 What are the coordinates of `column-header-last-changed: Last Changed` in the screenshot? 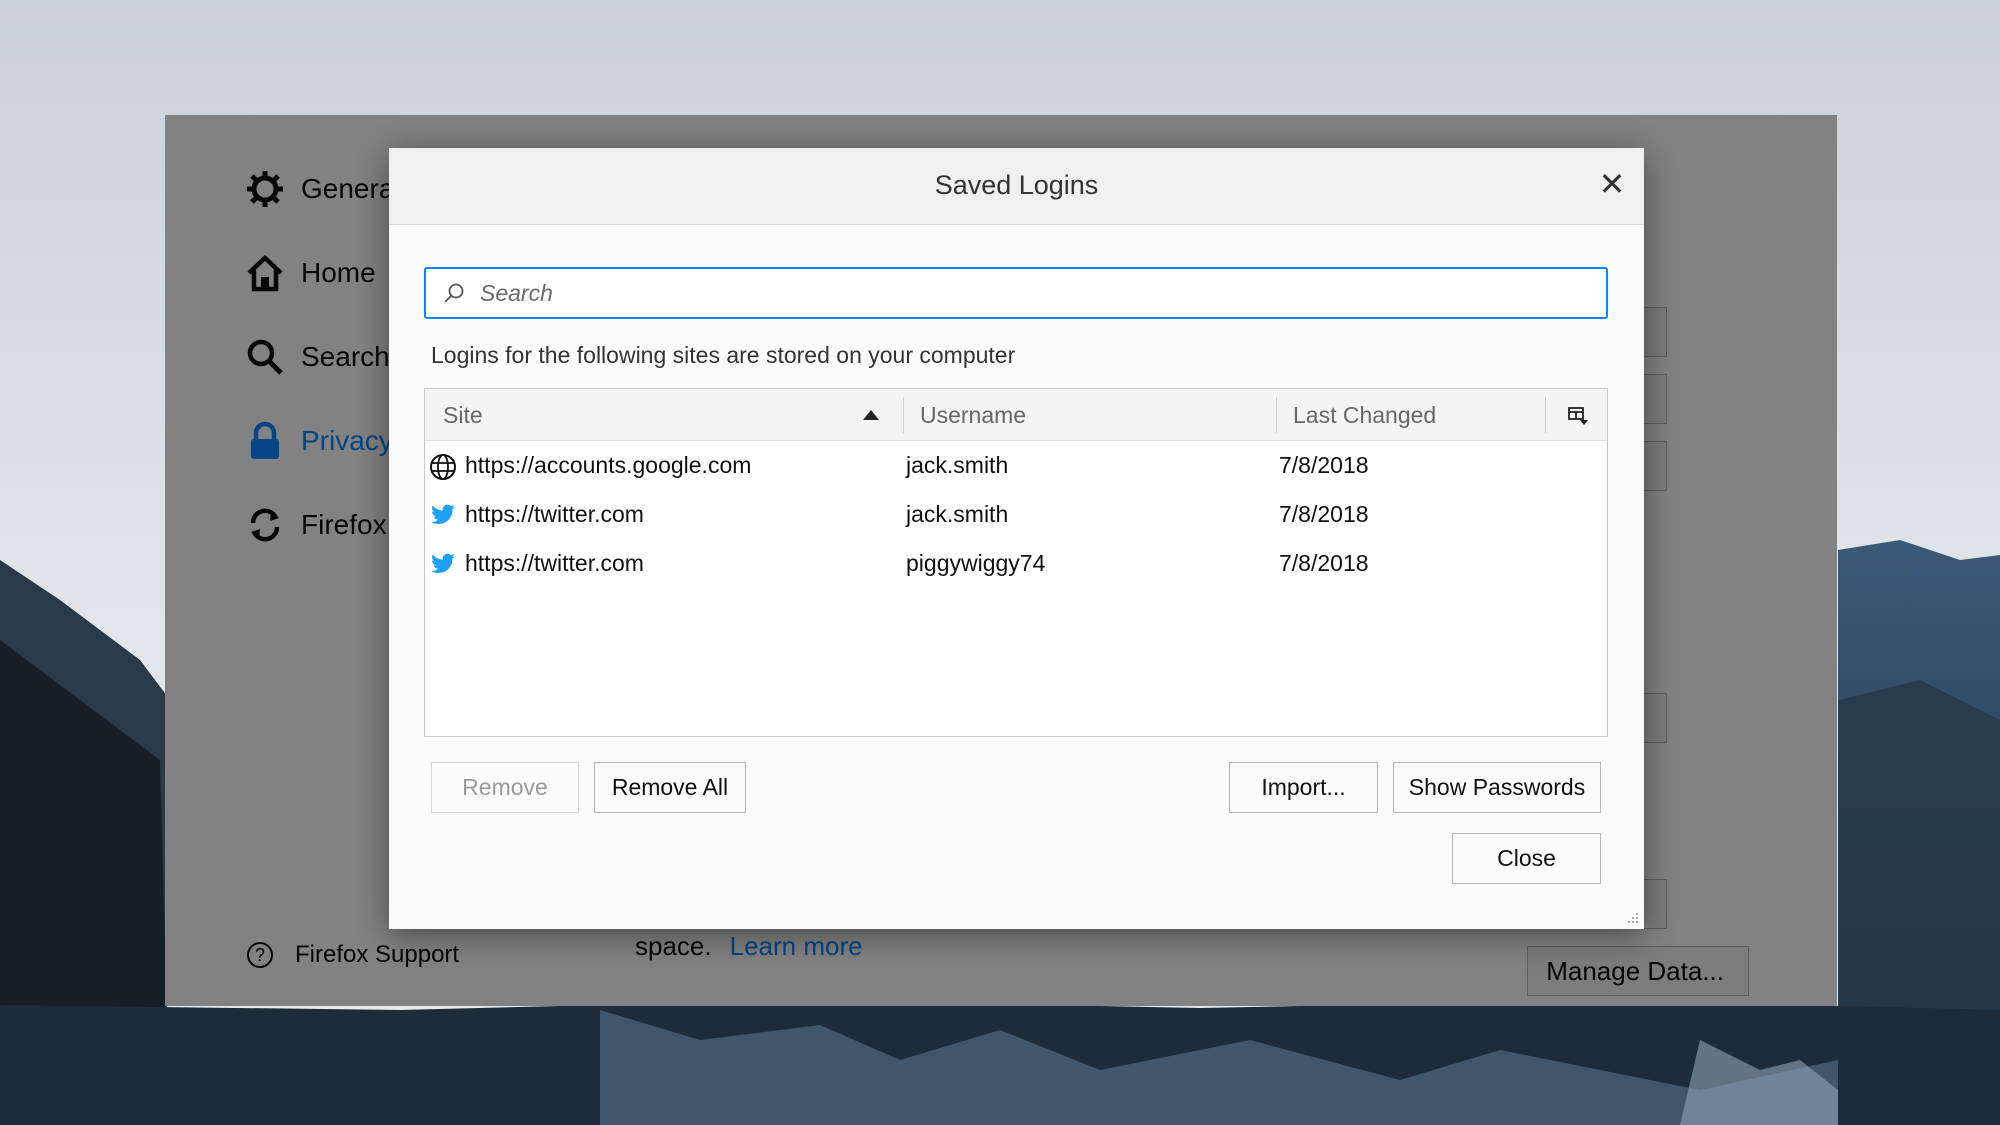 It's located at (1418, 415).